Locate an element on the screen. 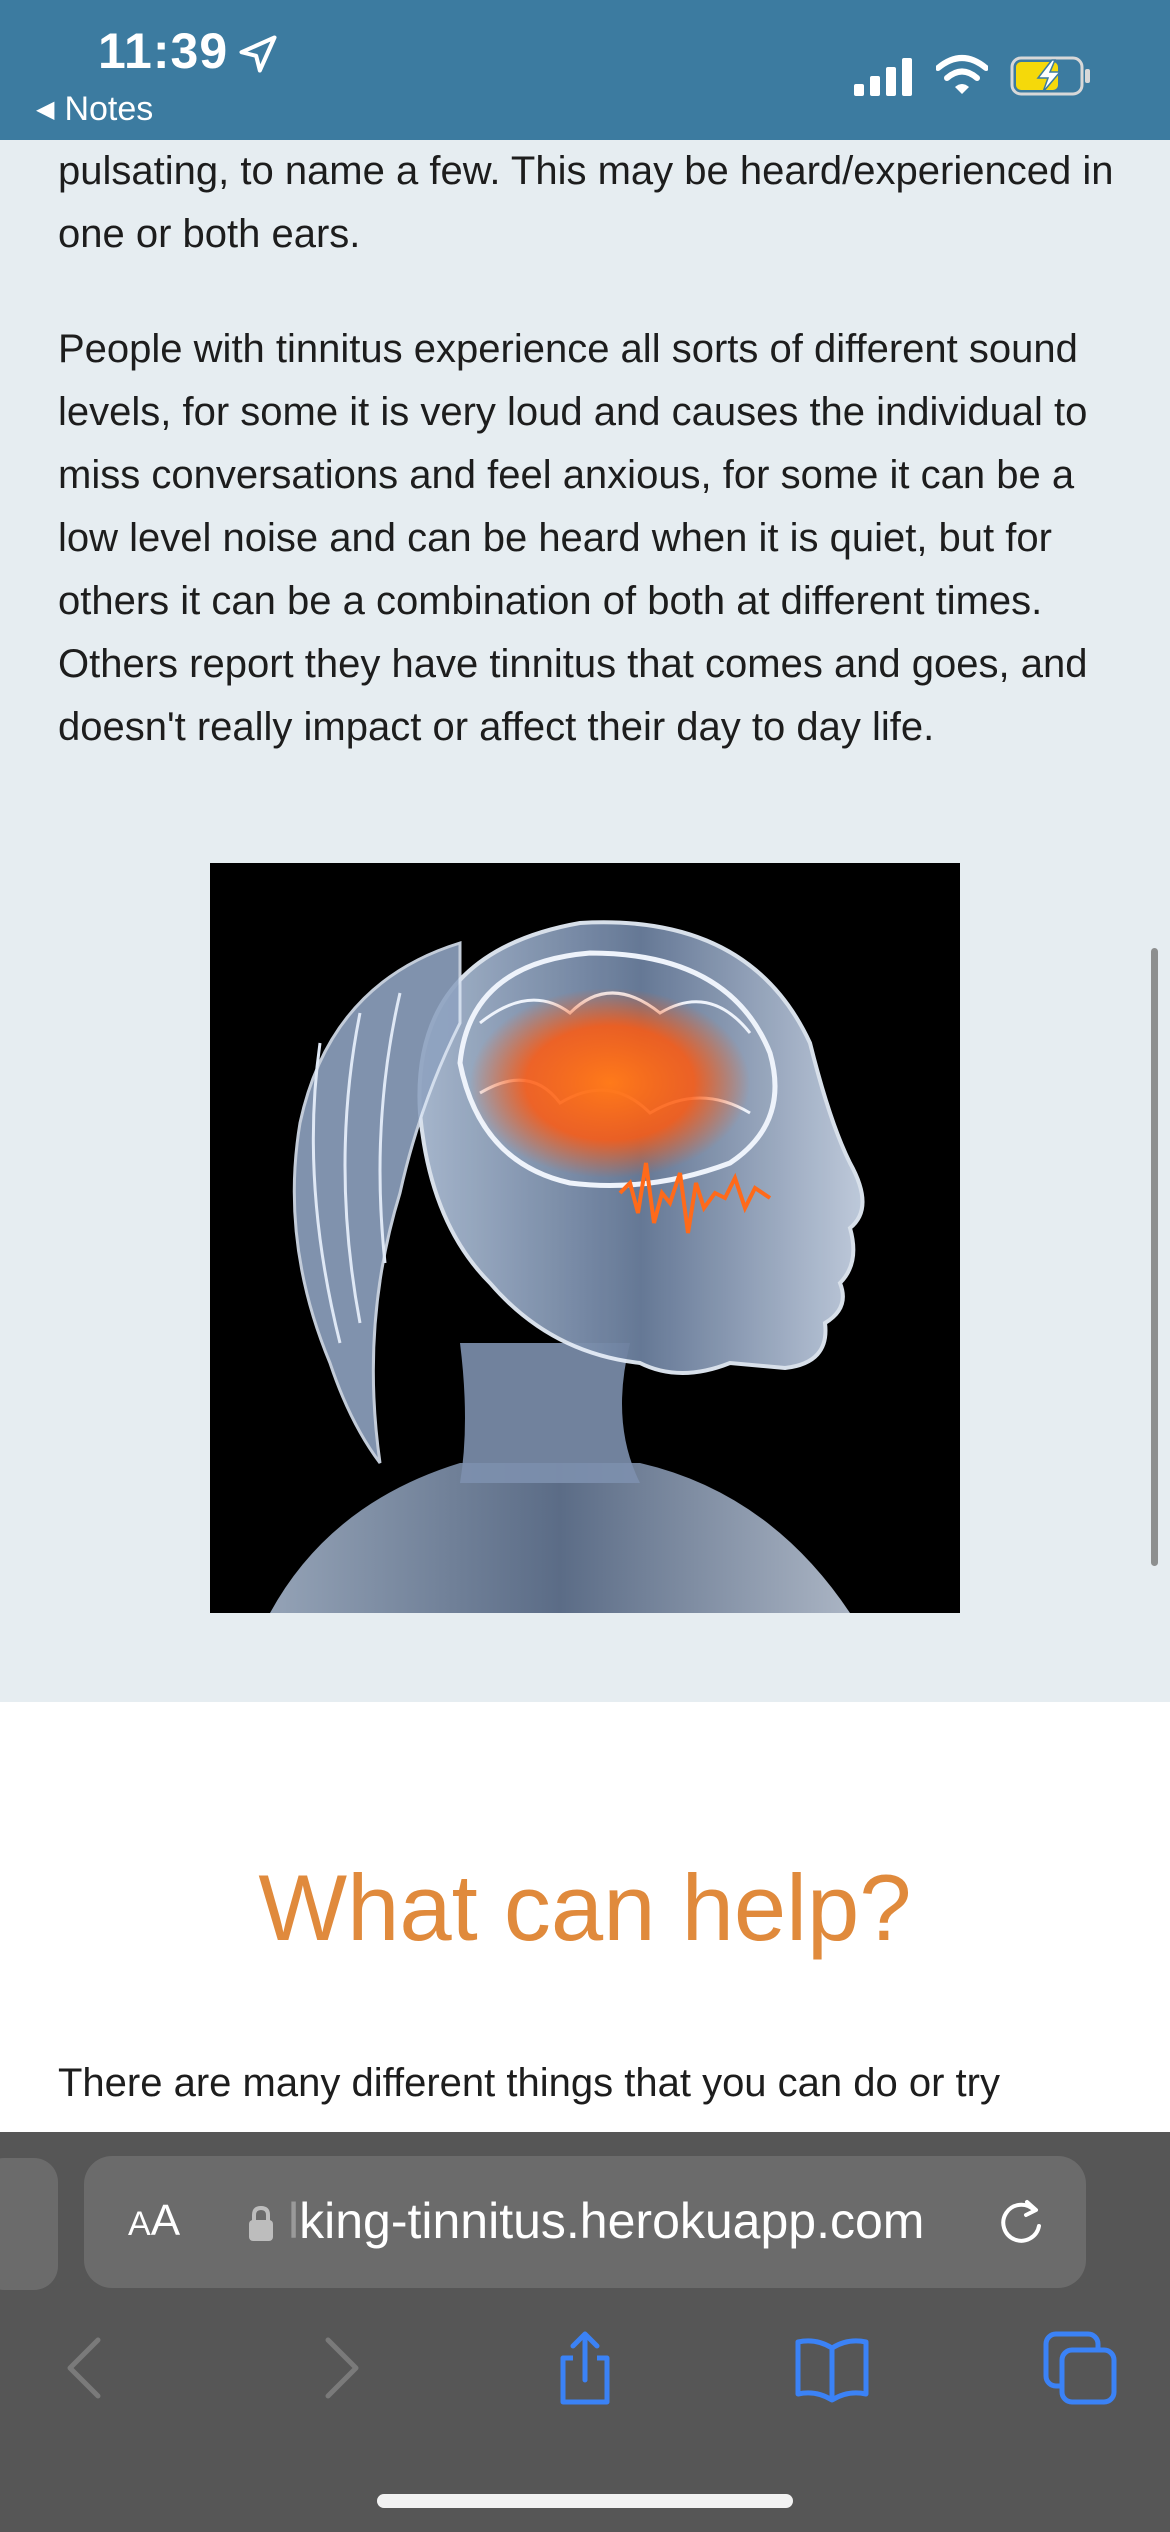  status-bar: 11:39 ◀ Notes is located at coordinates (585, 70).